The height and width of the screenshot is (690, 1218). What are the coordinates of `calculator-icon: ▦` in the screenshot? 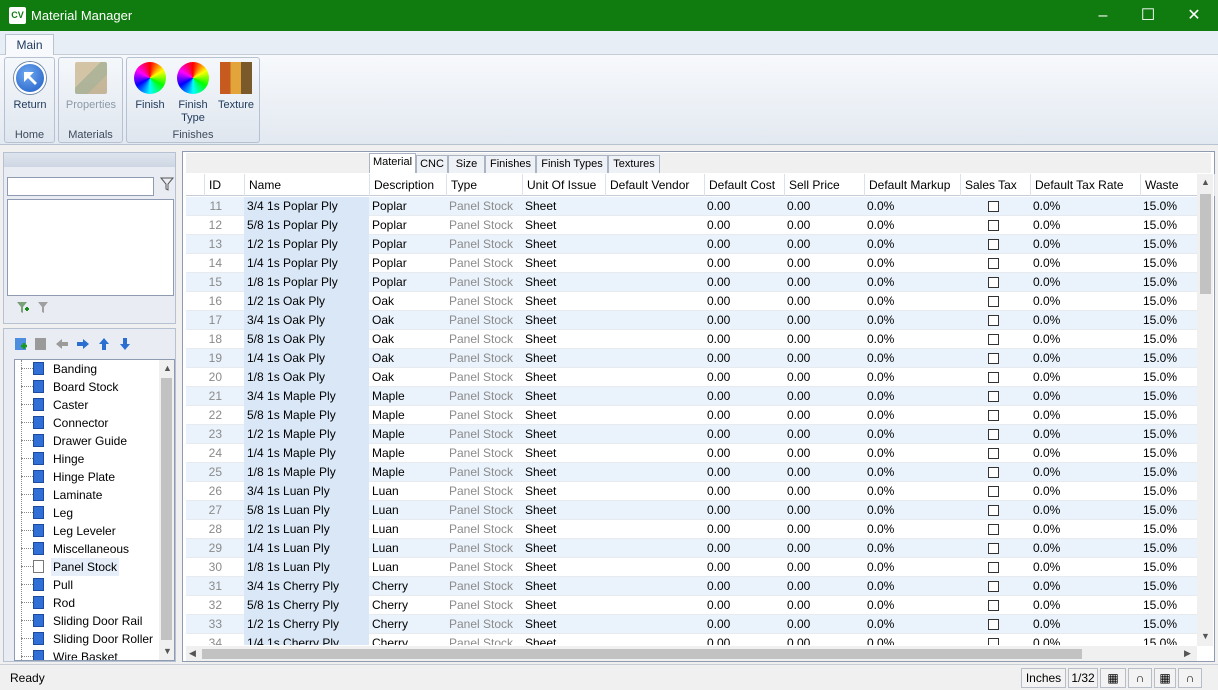 It's located at (1113, 678).